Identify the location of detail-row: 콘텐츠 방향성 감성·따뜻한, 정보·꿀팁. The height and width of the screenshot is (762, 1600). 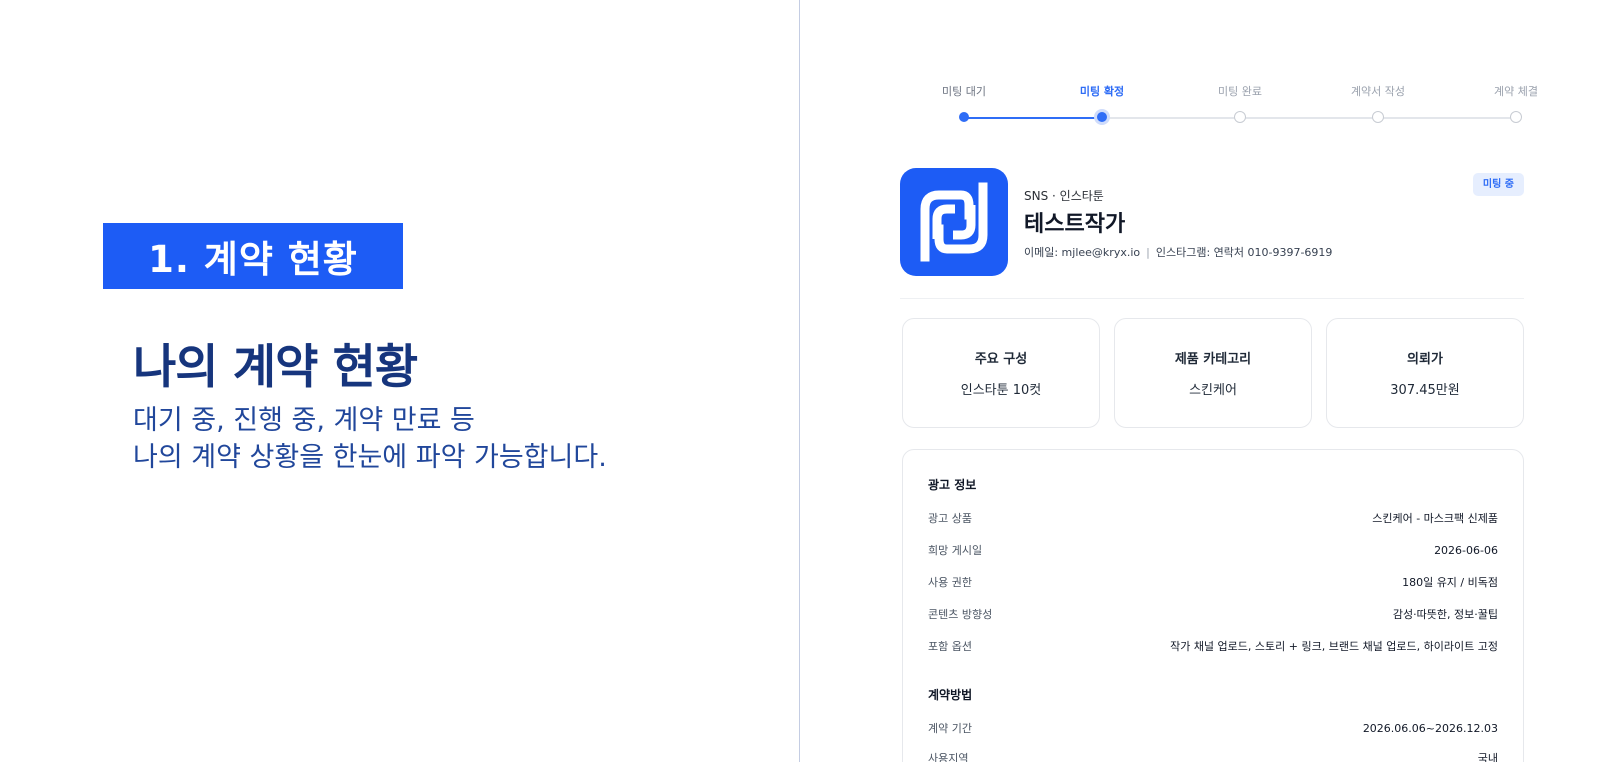
(1213, 614).